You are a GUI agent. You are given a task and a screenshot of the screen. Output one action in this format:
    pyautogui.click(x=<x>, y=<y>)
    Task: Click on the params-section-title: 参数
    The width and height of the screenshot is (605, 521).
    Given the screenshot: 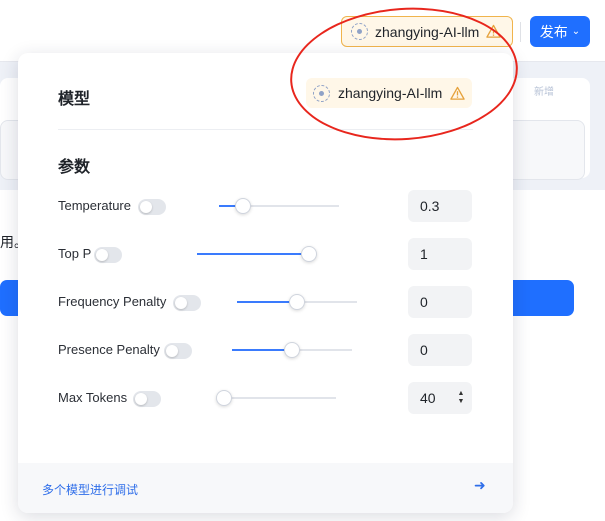 What is the action you would take?
    pyautogui.click(x=74, y=167)
    